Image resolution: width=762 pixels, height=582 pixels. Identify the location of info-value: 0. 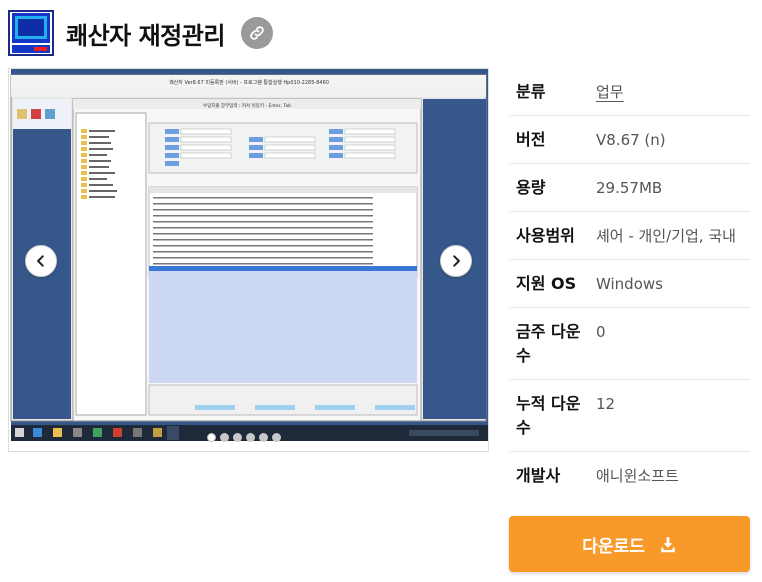
(601, 332).